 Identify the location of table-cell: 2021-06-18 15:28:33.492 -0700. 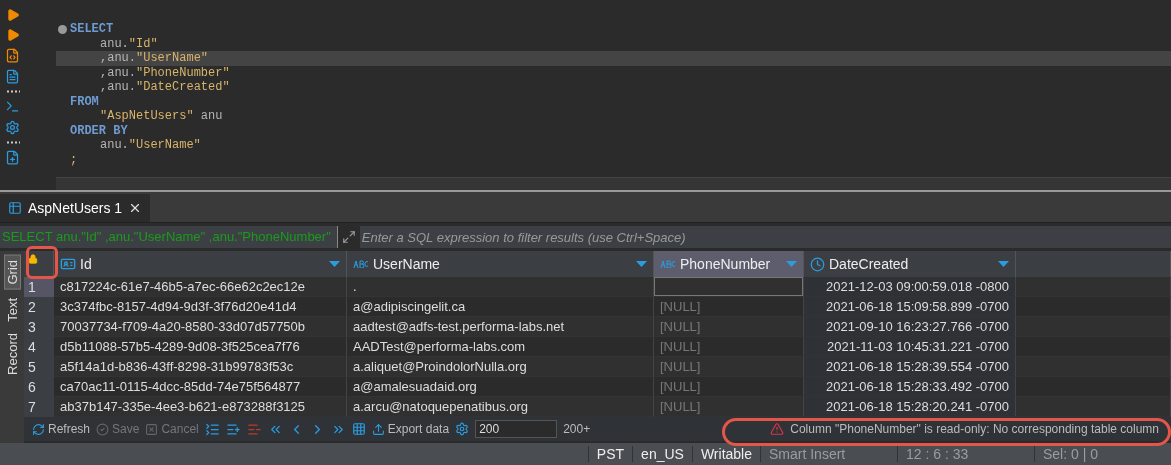
(910, 387).